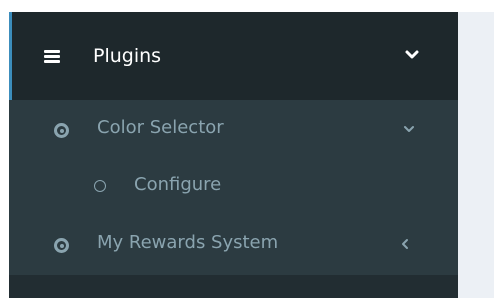  Describe the element at coordinates (160, 127) in the screenshot. I see `sidebar-item-label: Color Selector` at that location.